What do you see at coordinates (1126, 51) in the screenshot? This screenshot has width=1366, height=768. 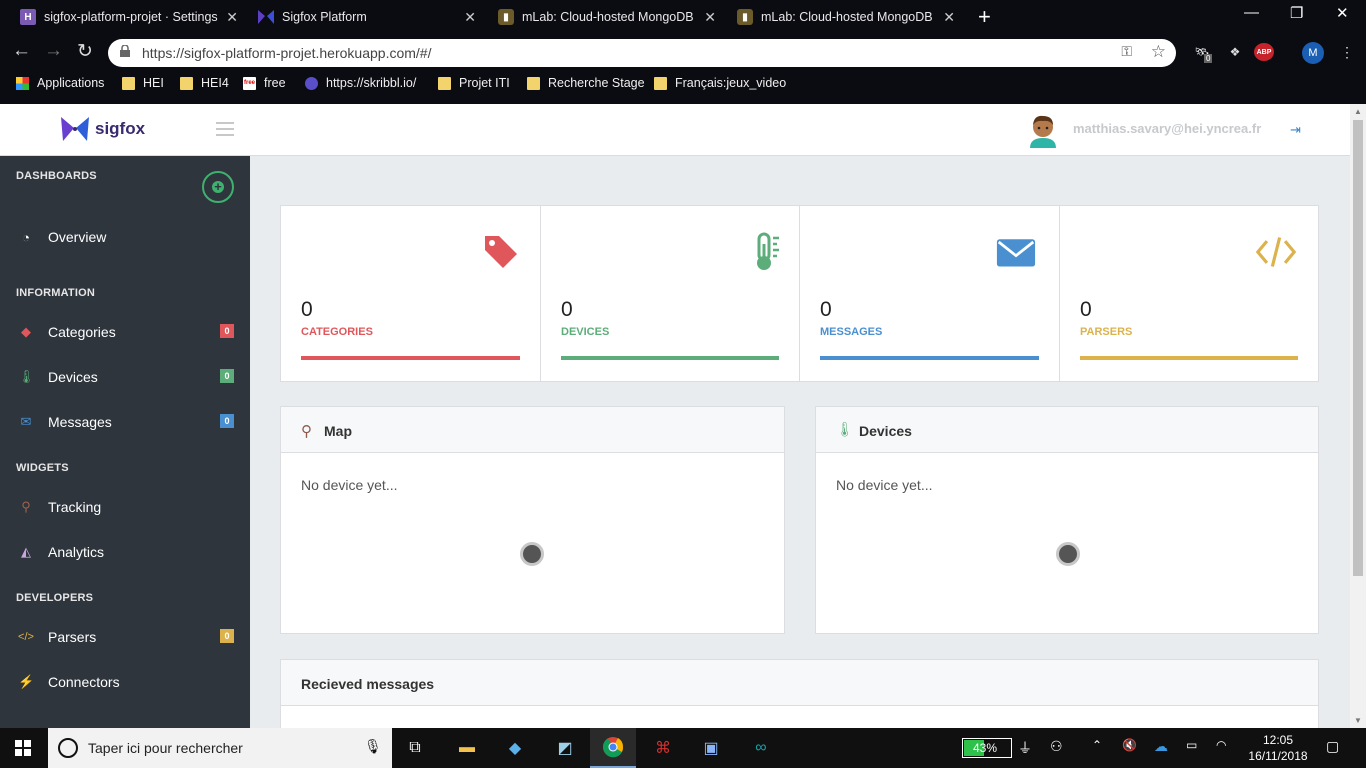 I see `key-icon: ⚿` at bounding box center [1126, 51].